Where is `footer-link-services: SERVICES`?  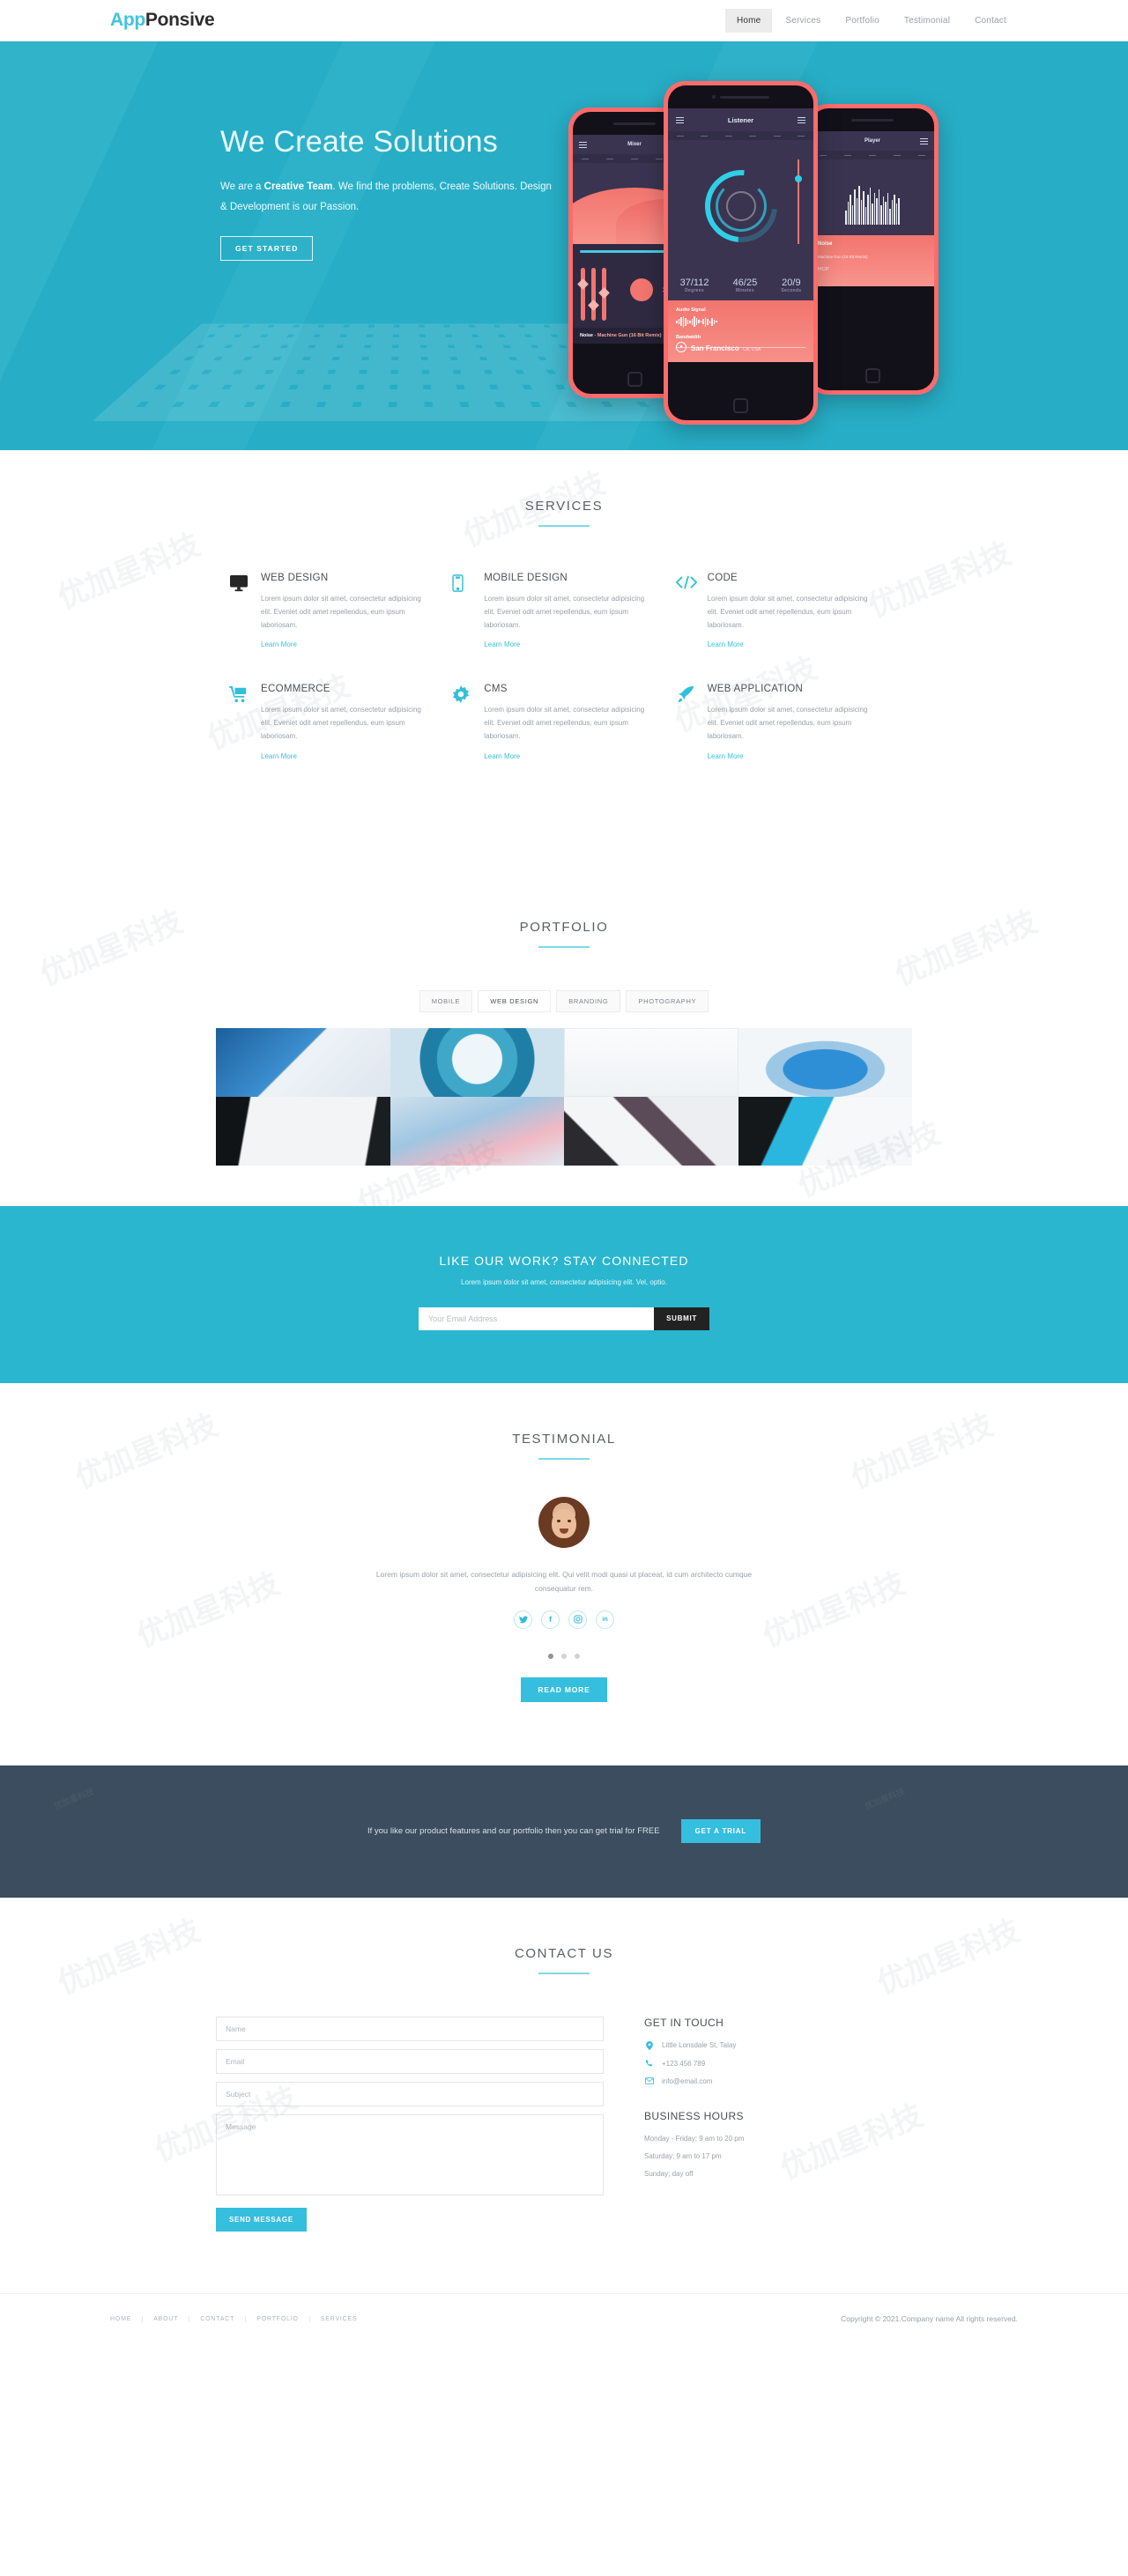 footer-link-services: SERVICES is located at coordinates (339, 2319).